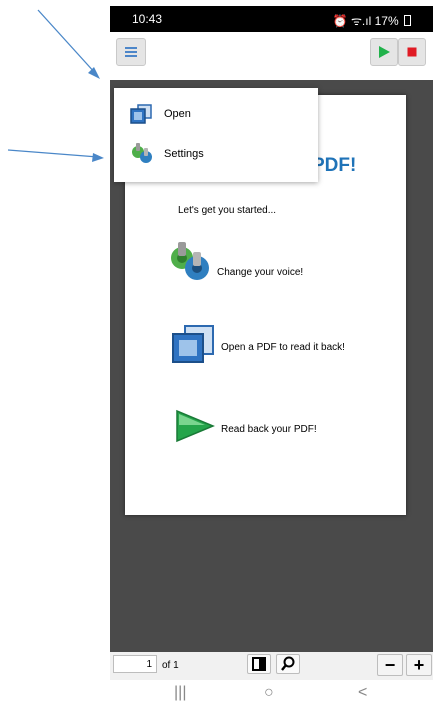 The height and width of the screenshot is (708, 433). I want to click on dropdown-menu: Open Settings, so click(216, 135).